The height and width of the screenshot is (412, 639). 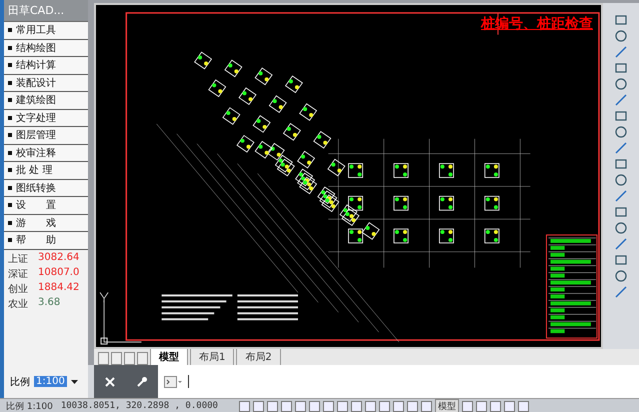 What do you see at coordinates (46, 135) in the screenshot?
I see `menu-item: 图层管理` at bounding box center [46, 135].